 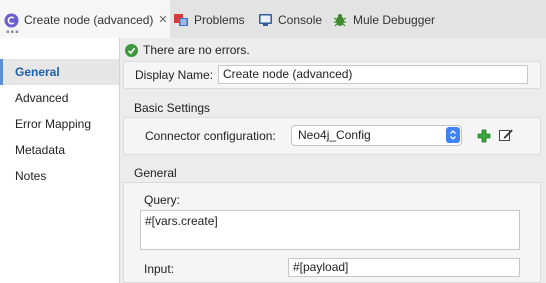 I want to click on display-name-card: Display Name: Create node (advanced), so click(x=332, y=75).